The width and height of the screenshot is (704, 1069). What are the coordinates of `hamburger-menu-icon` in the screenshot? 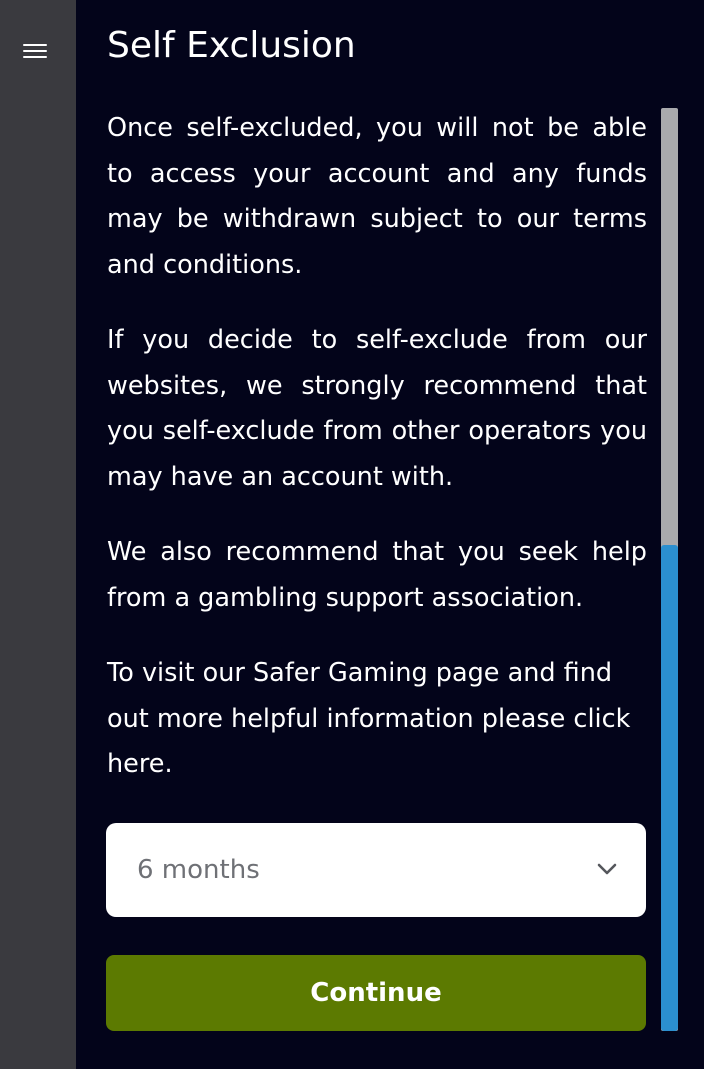 It's located at (35, 51).